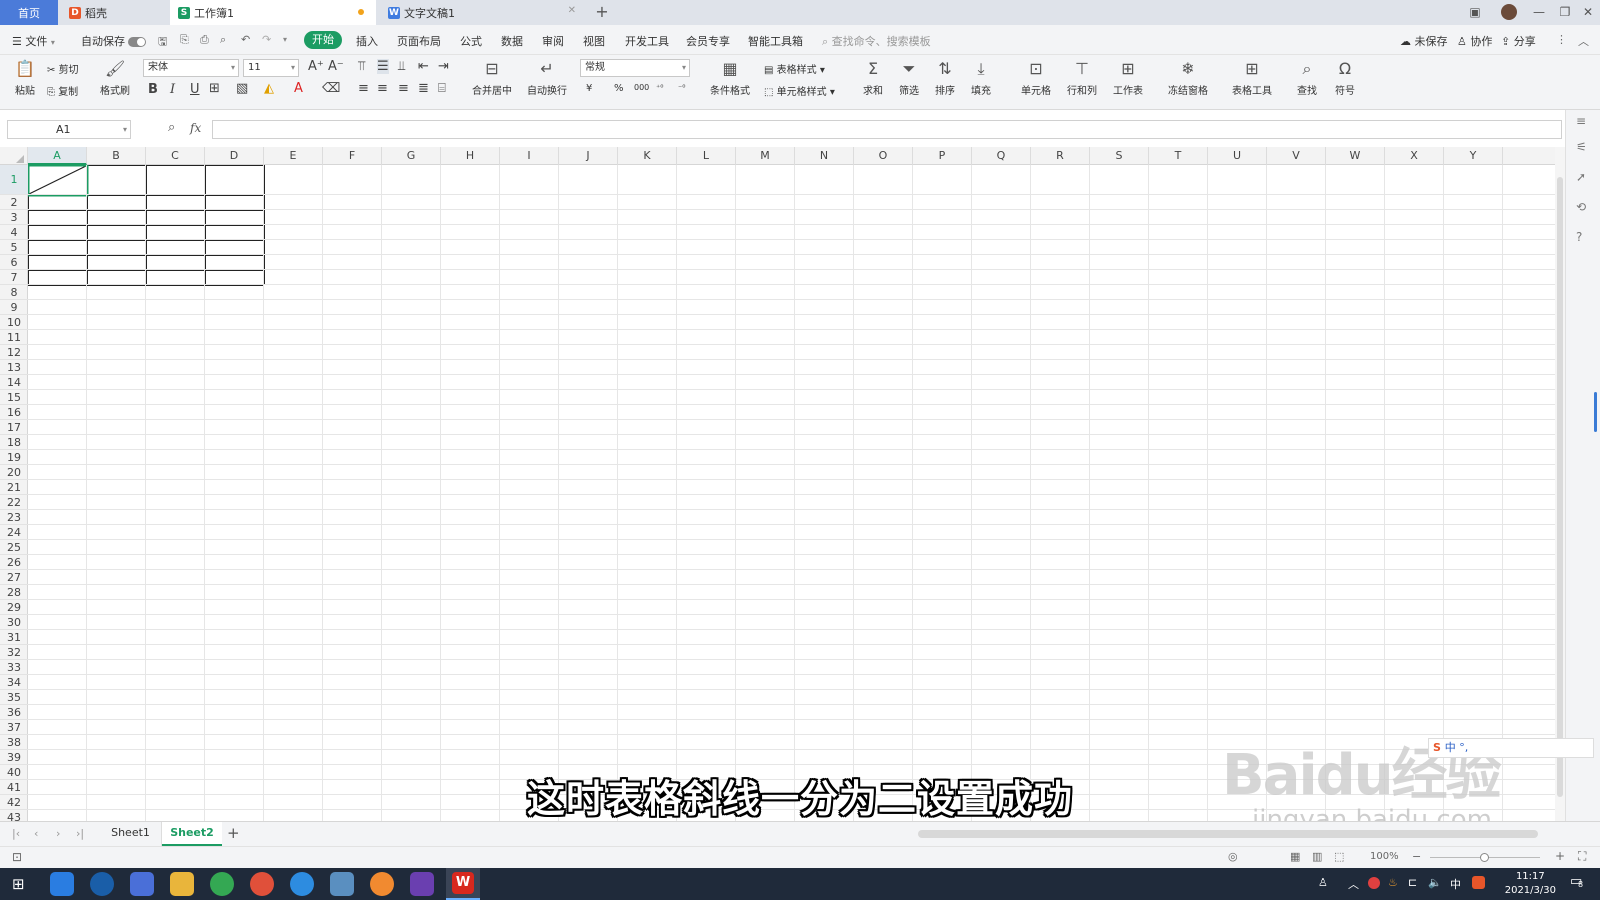  Describe the element at coordinates (619, 88) in the screenshot. I see `percent-button: %` at that location.